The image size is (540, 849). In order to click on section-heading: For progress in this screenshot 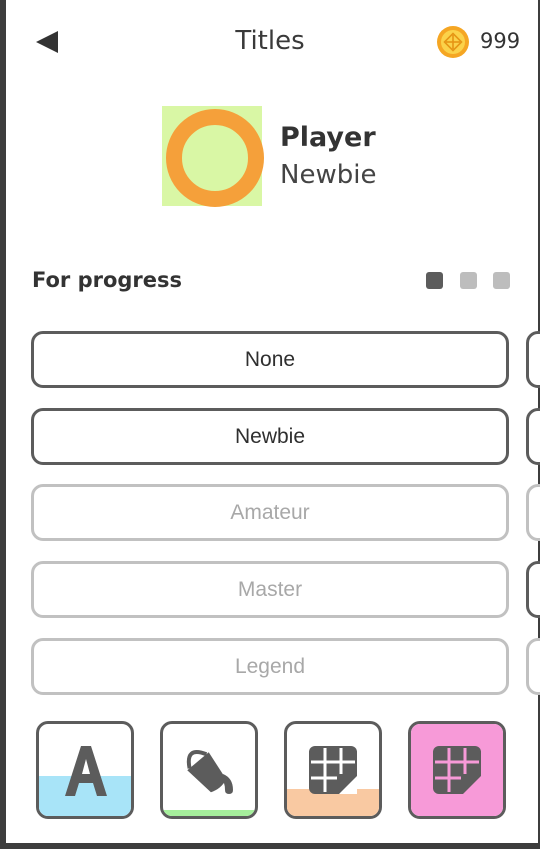, I will do `click(107, 280)`.